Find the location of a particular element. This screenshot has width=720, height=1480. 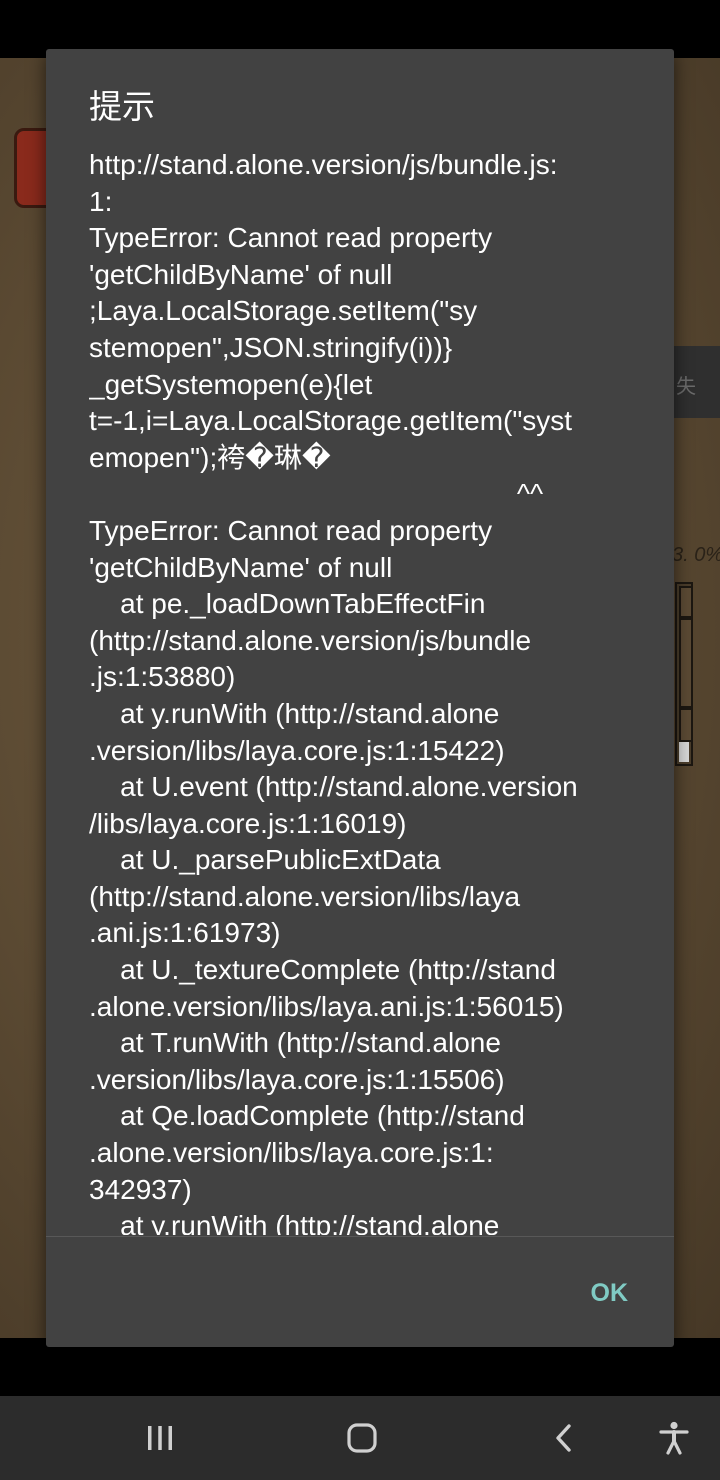

dialog-divider is located at coordinates (360, 1236).